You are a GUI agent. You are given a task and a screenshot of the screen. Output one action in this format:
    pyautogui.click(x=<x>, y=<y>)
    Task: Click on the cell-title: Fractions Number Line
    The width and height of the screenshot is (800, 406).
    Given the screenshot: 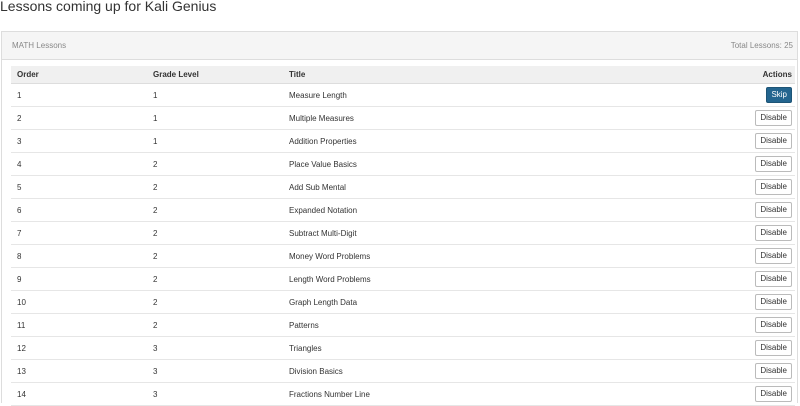 What is the action you would take?
    pyautogui.click(x=451, y=394)
    